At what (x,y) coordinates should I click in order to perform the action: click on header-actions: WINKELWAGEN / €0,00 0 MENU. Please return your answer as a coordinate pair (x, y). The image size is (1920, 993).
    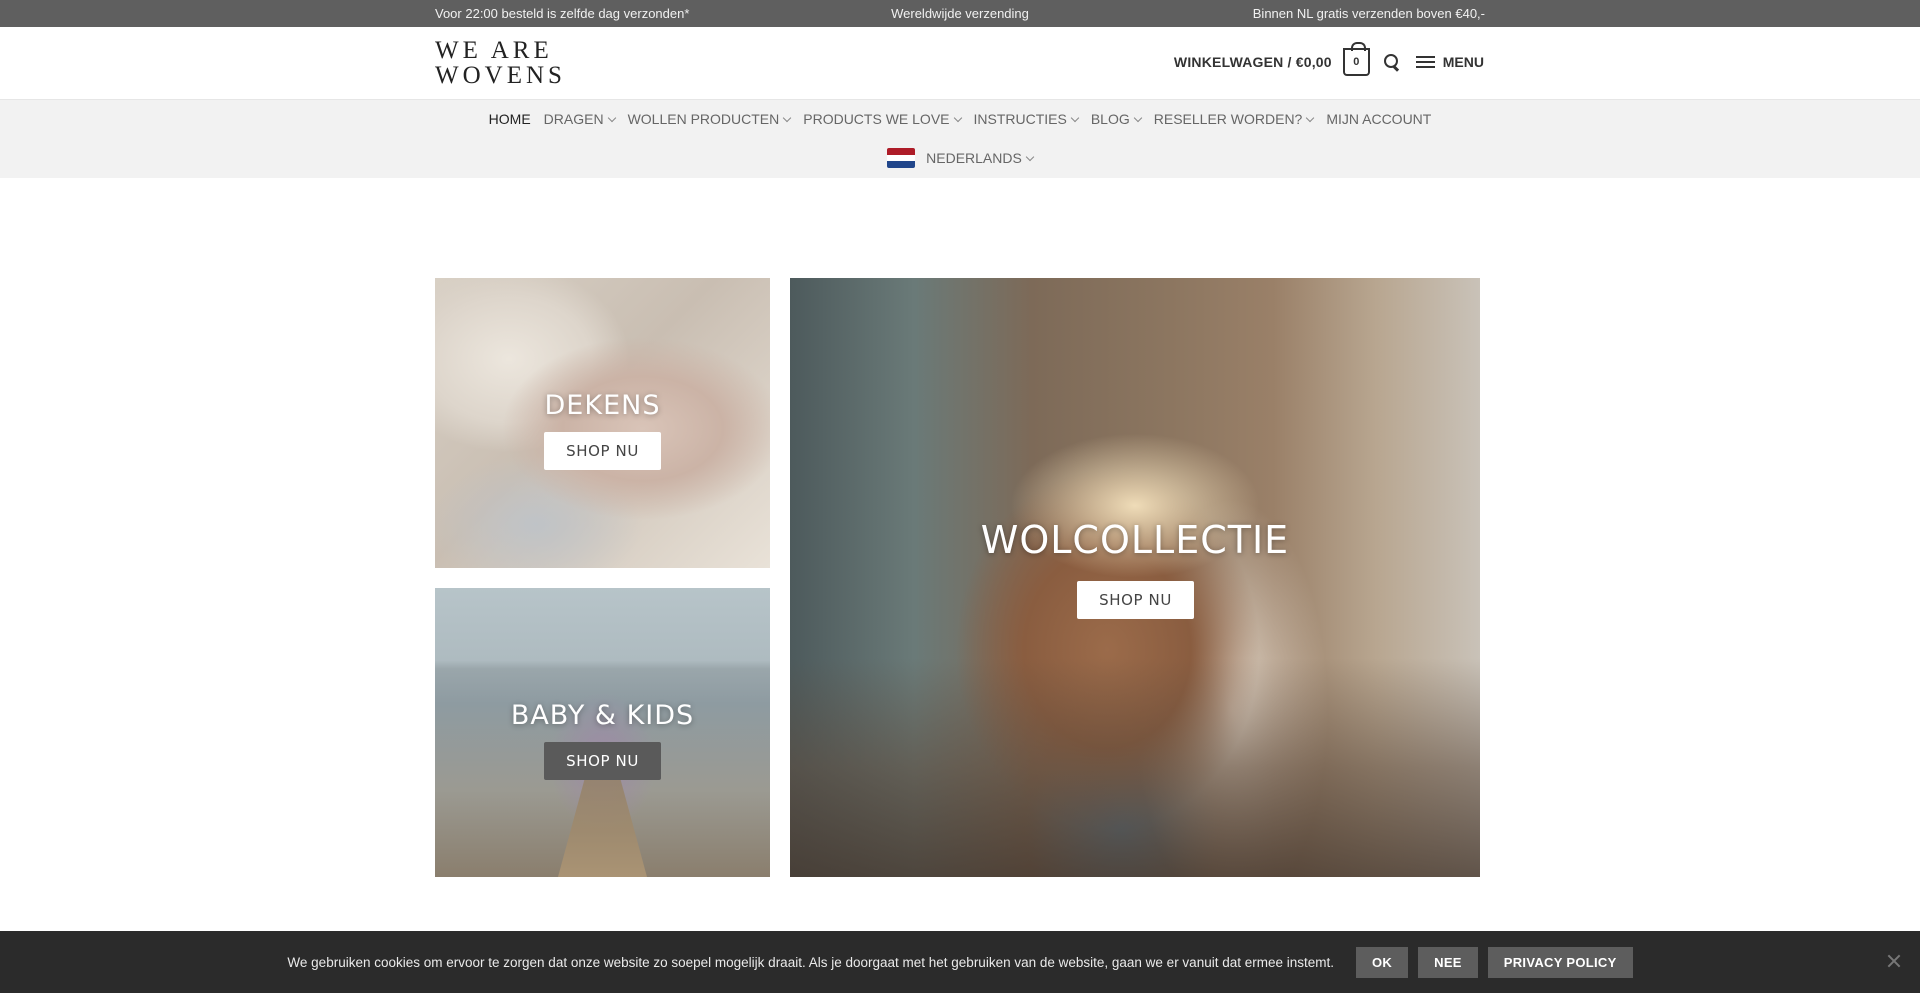
    Looking at the image, I should click on (1329, 60).